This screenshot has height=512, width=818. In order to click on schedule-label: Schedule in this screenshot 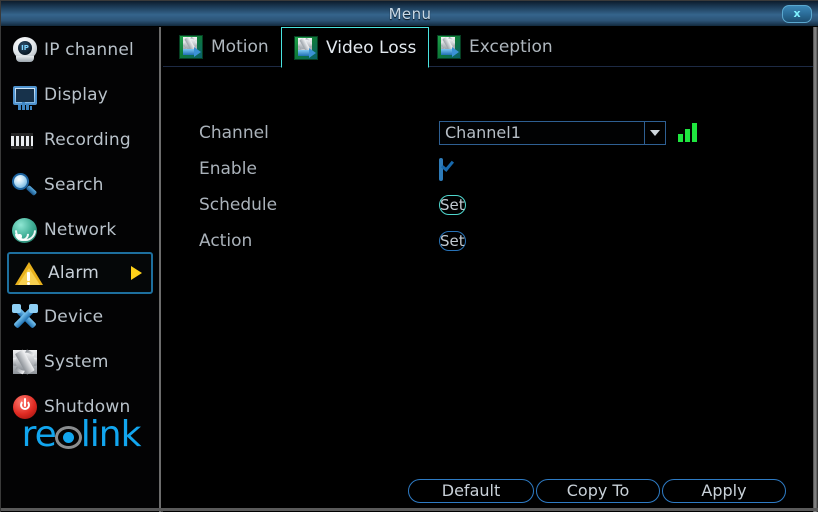, I will do `click(238, 205)`.